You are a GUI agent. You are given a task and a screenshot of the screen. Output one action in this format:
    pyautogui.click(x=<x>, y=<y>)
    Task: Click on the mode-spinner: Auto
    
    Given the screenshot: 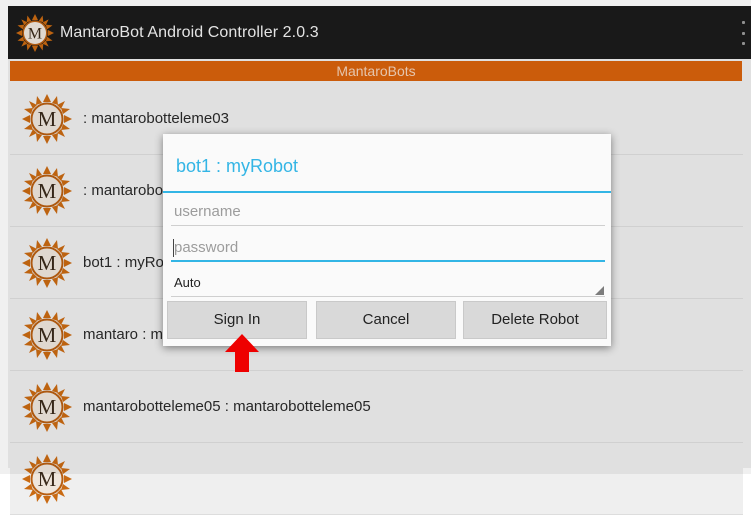 What is the action you would take?
    pyautogui.click(x=388, y=283)
    